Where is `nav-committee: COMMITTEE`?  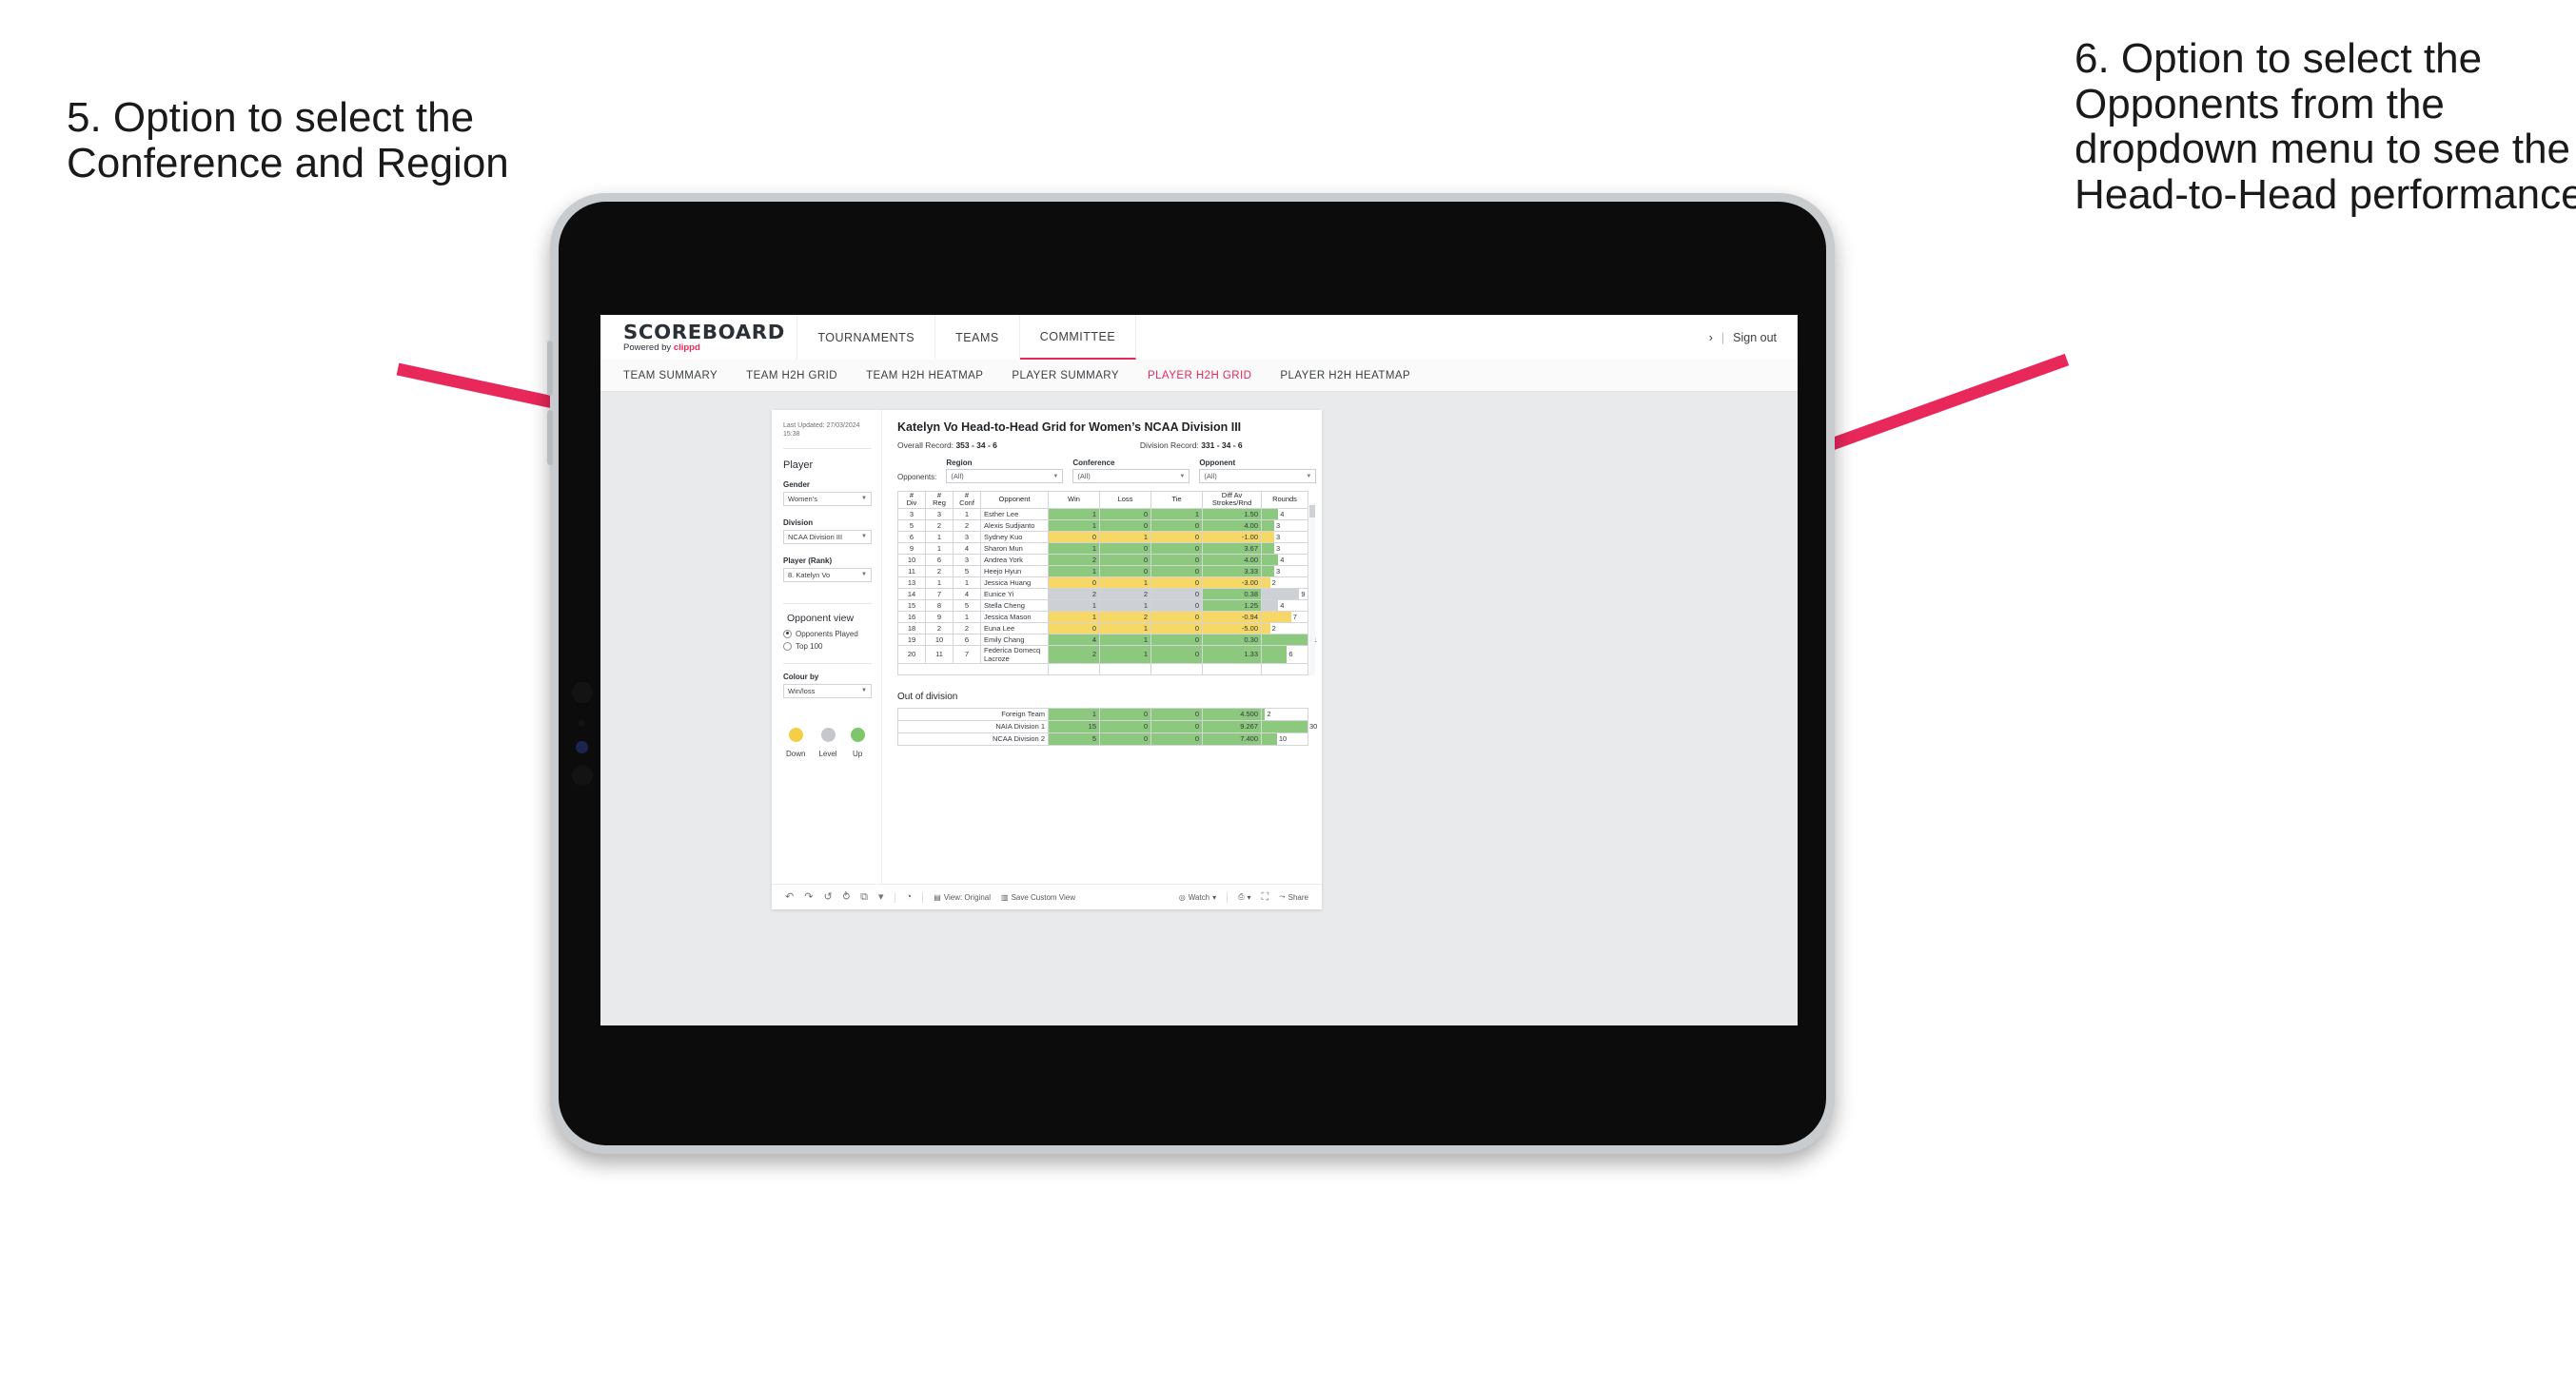 nav-committee: COMMITTEE is located at coordinates (1078, 337).